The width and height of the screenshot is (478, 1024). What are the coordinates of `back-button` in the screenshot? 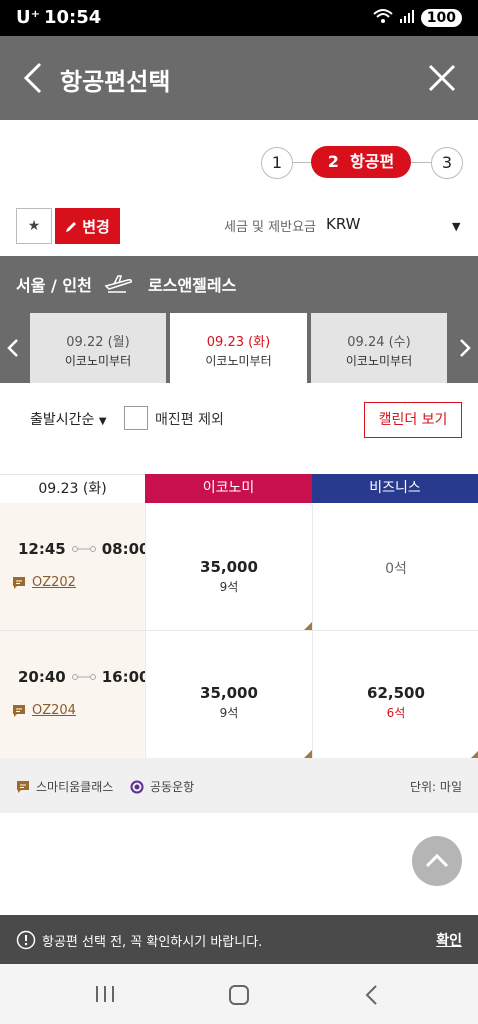 It's located at (36, 78).